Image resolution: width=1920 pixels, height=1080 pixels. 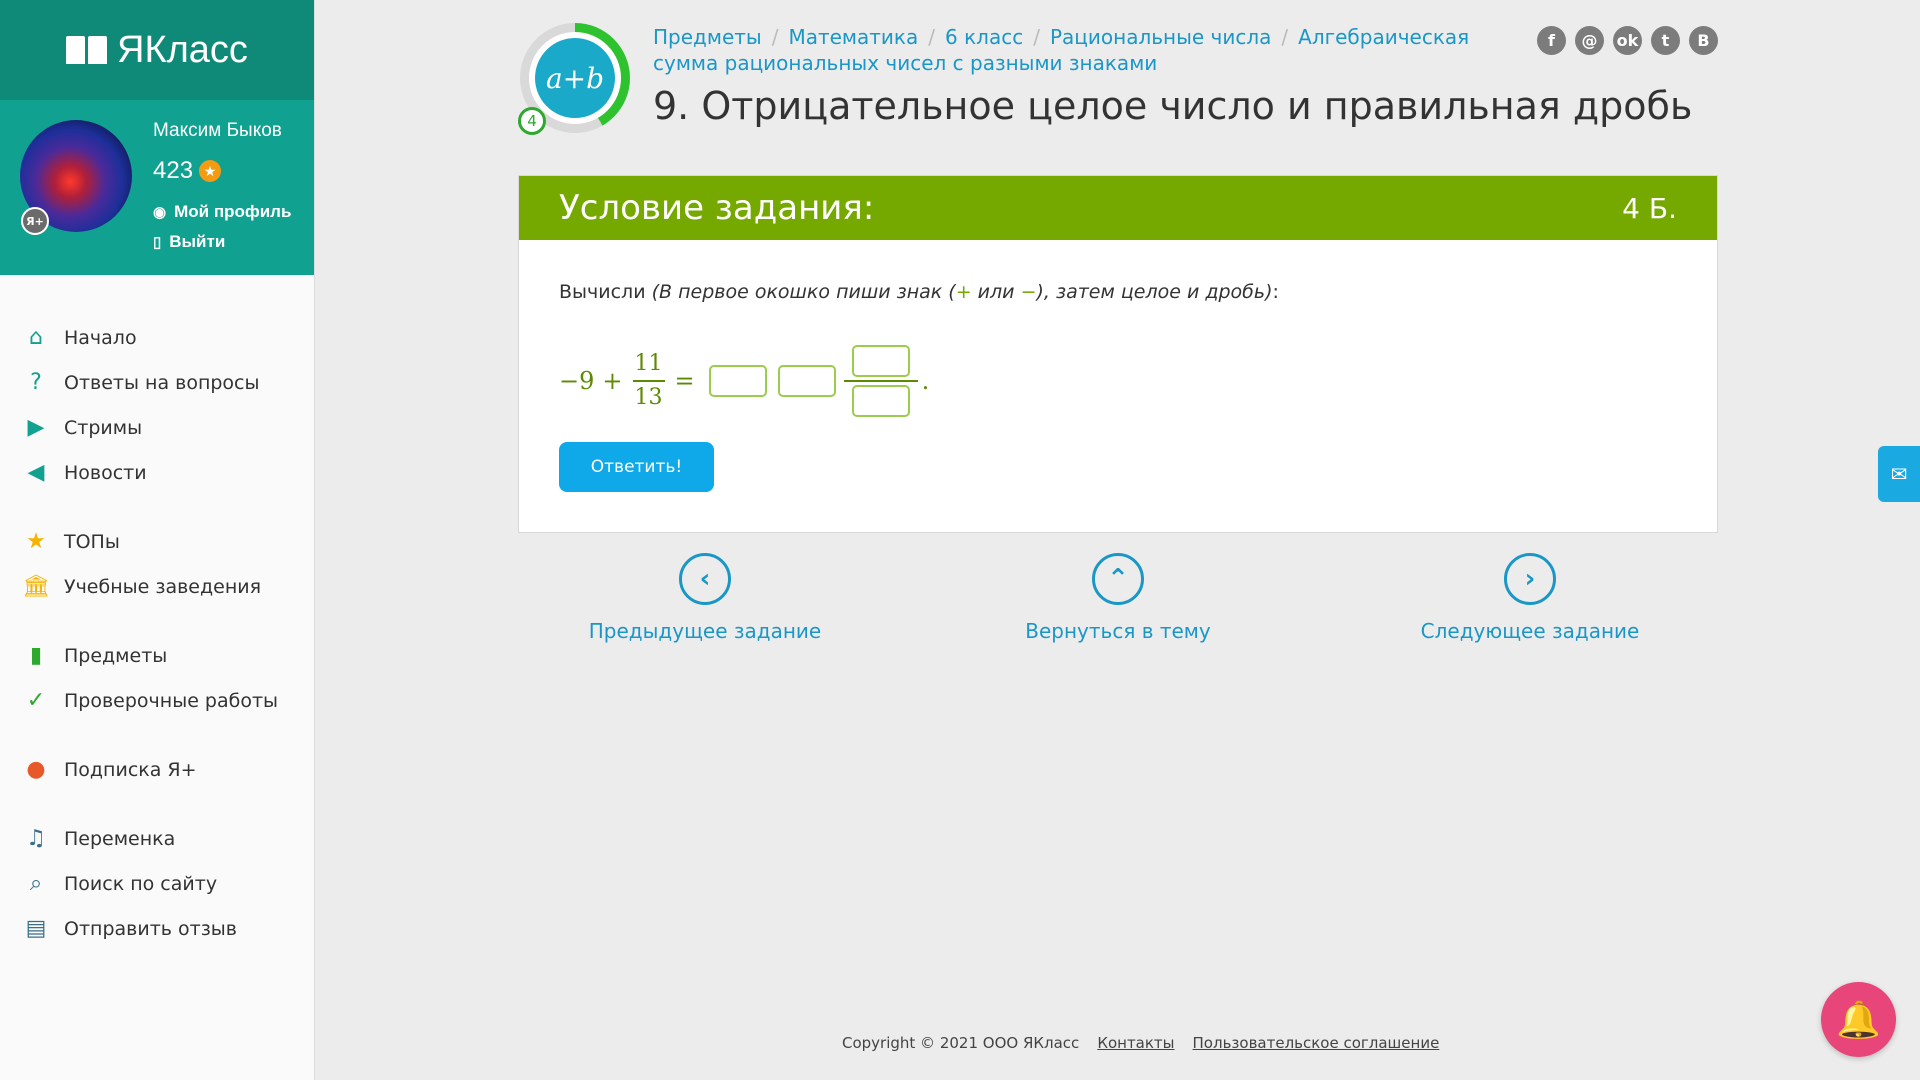 What do you see at coordinates (961, 1043) in the screenshot?
I see `copyright: Copyright © 2021 ООО ЯКласс` at bounding box center [961, 1043].